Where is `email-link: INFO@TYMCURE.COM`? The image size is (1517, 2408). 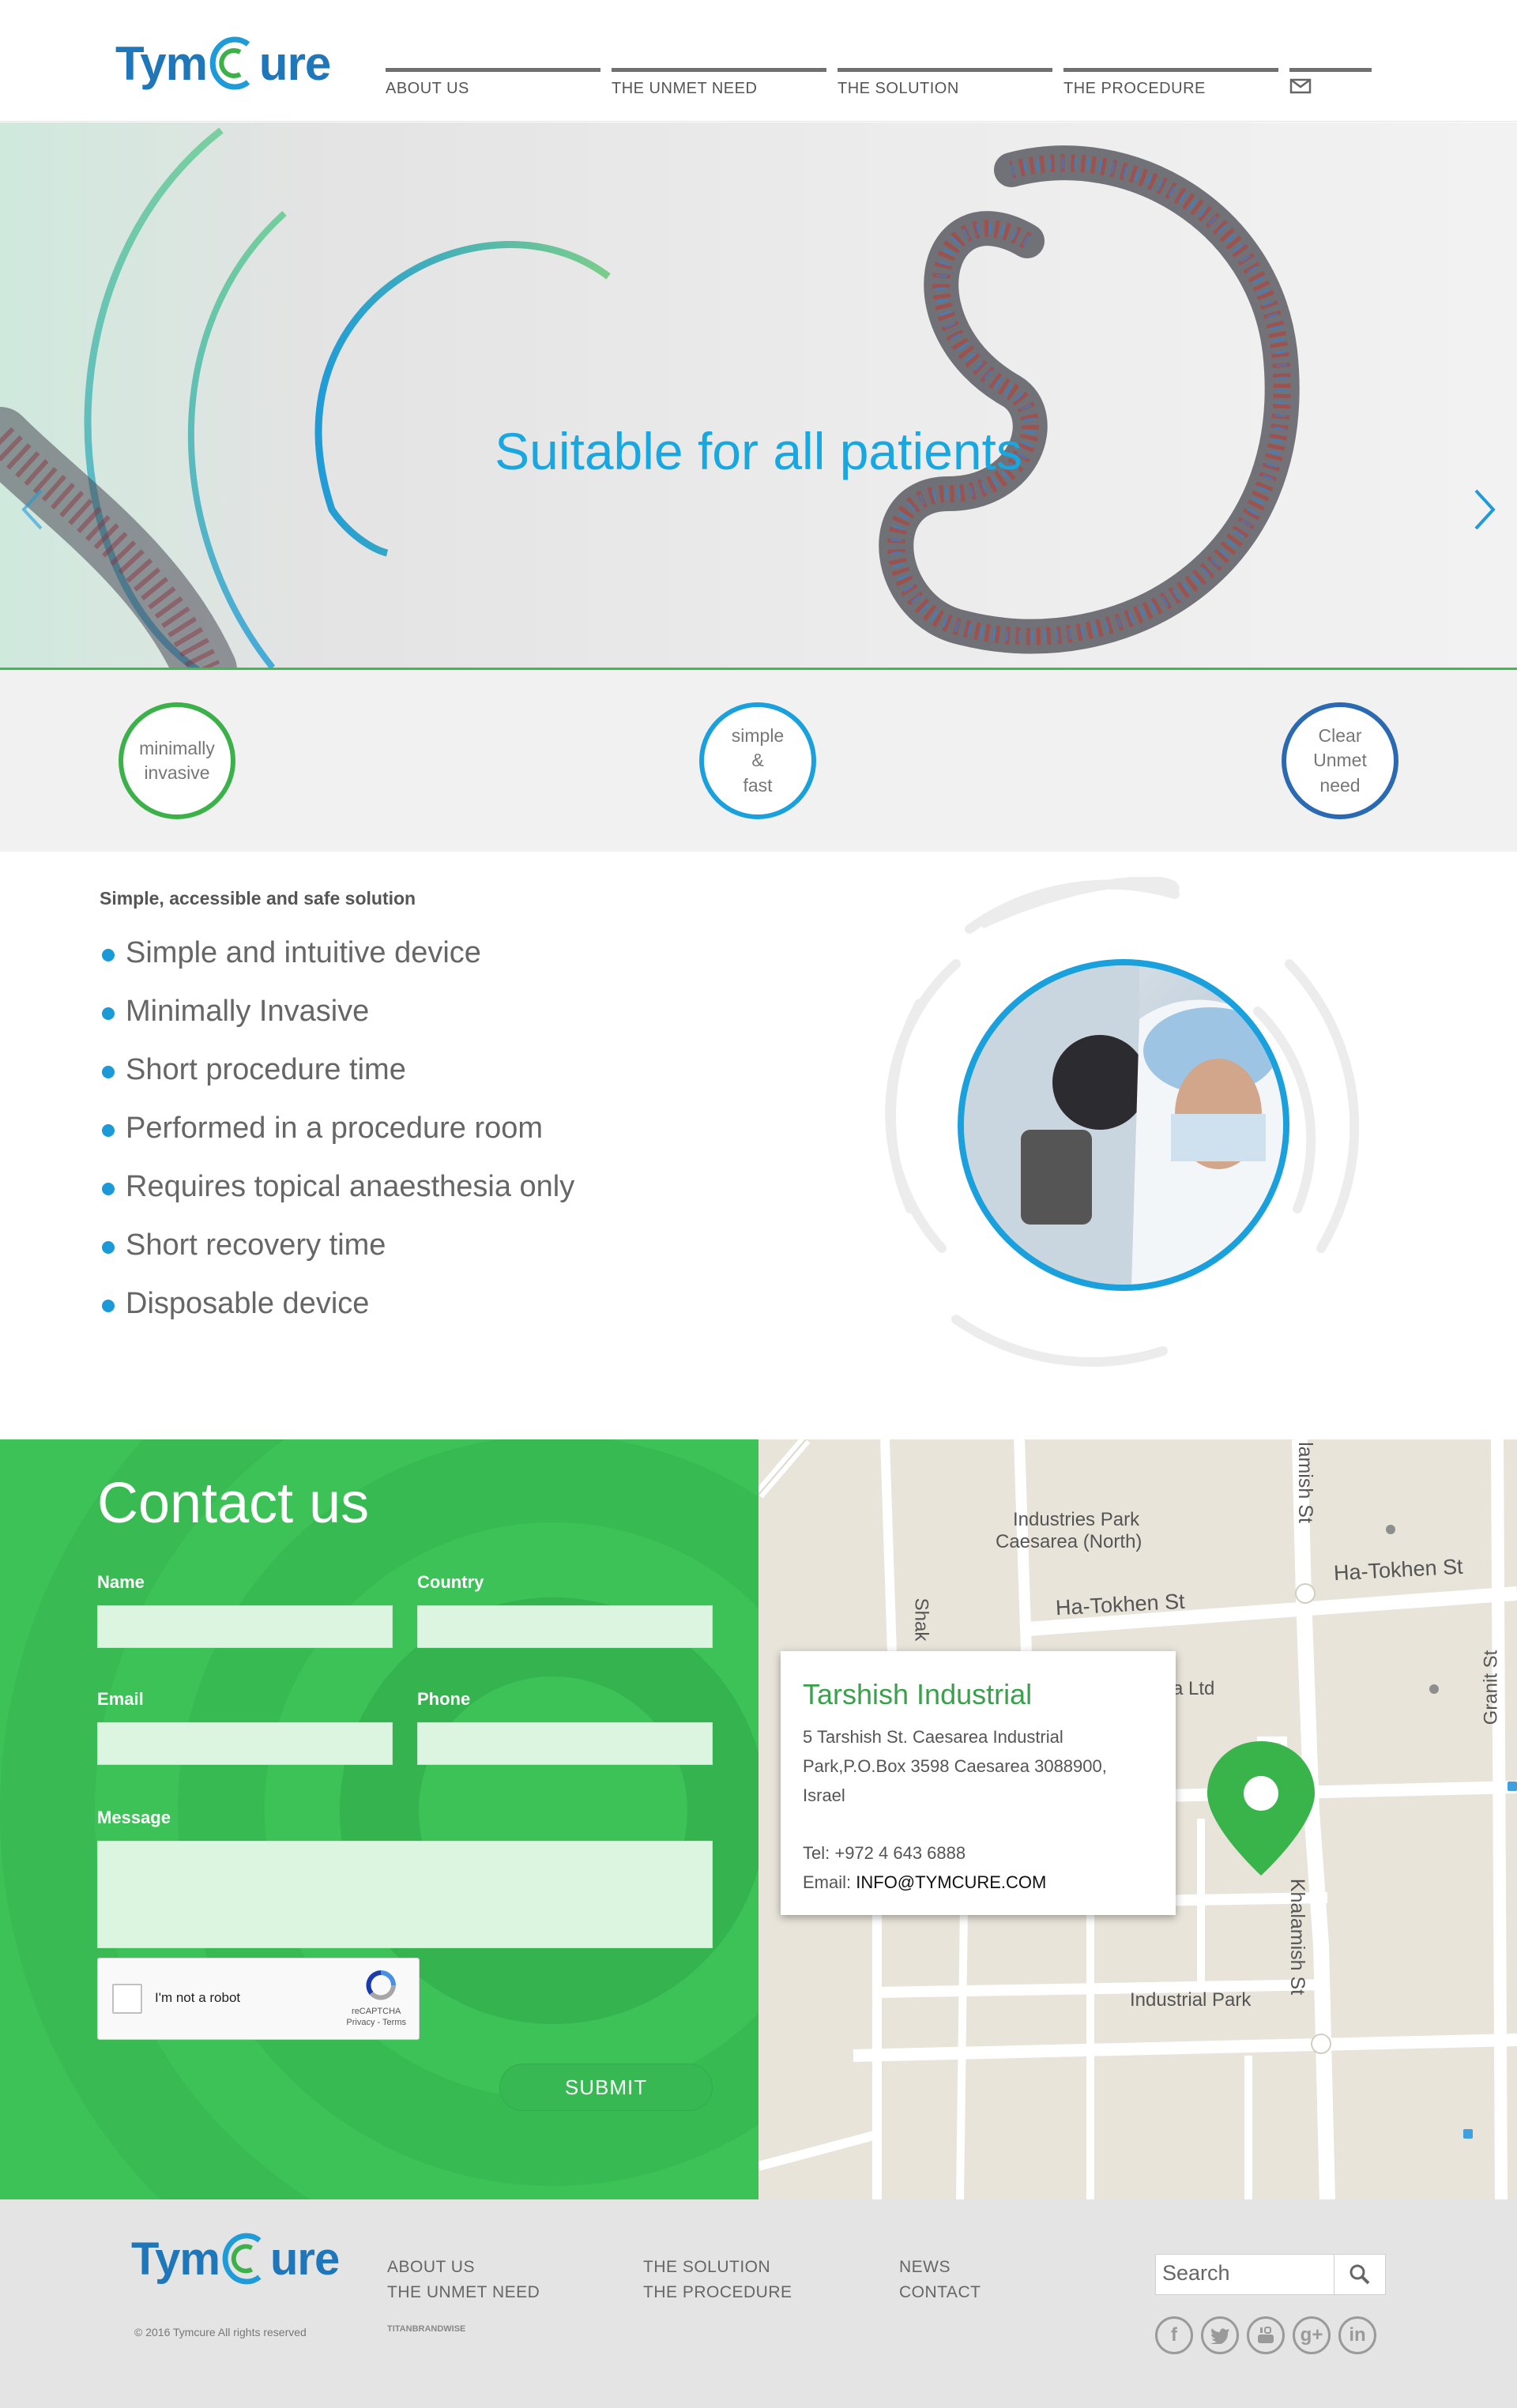 email-link: INFO@TYMCURE.COM is located at coordinates (951, 1882).